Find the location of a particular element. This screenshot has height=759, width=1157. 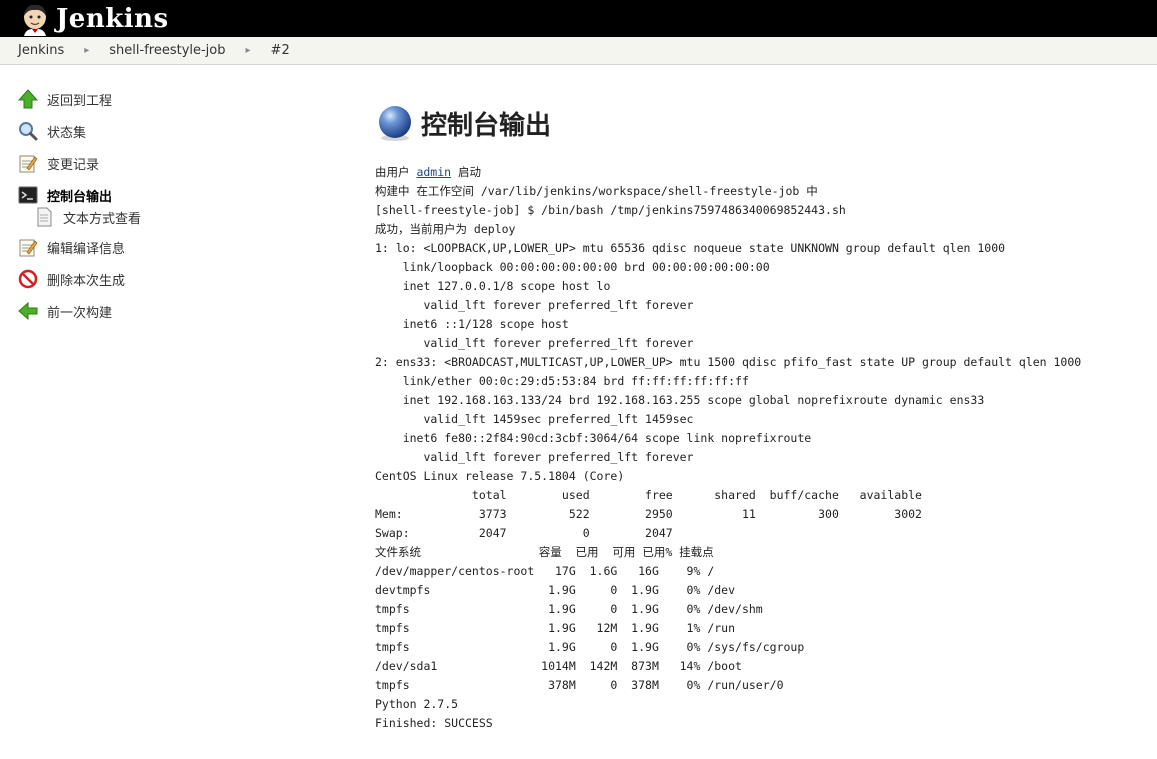

task-label: 变更记录 is located at coordinates (73, 165).